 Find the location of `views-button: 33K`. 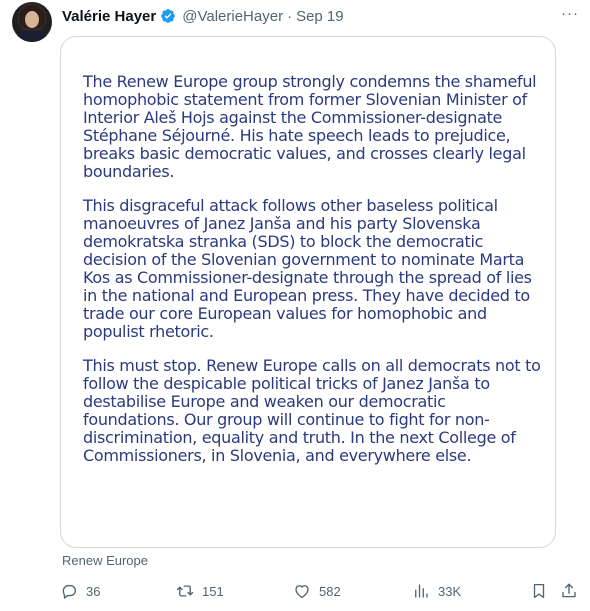

views-button: 33K is located at coordinates (436, 591).